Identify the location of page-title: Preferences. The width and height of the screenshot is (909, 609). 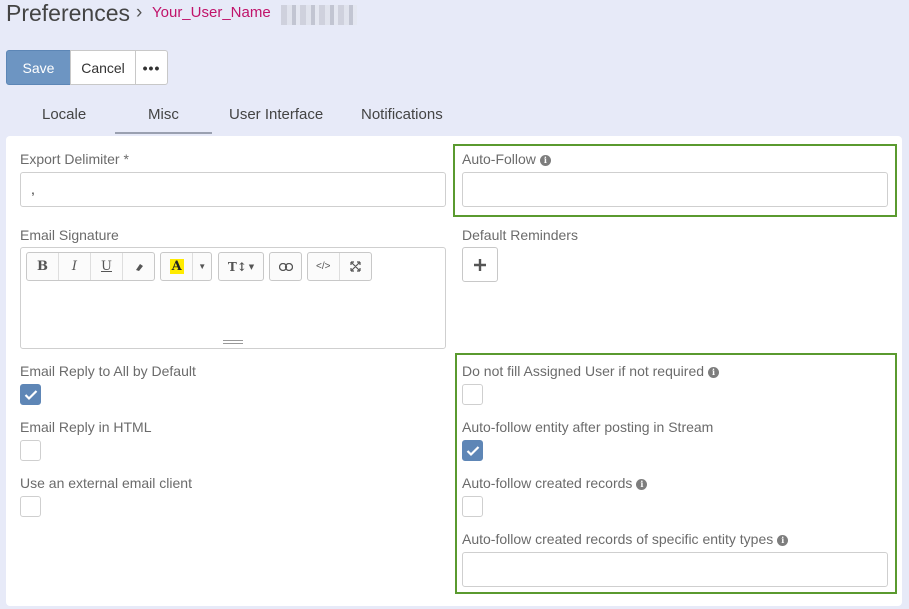
(68, 13).